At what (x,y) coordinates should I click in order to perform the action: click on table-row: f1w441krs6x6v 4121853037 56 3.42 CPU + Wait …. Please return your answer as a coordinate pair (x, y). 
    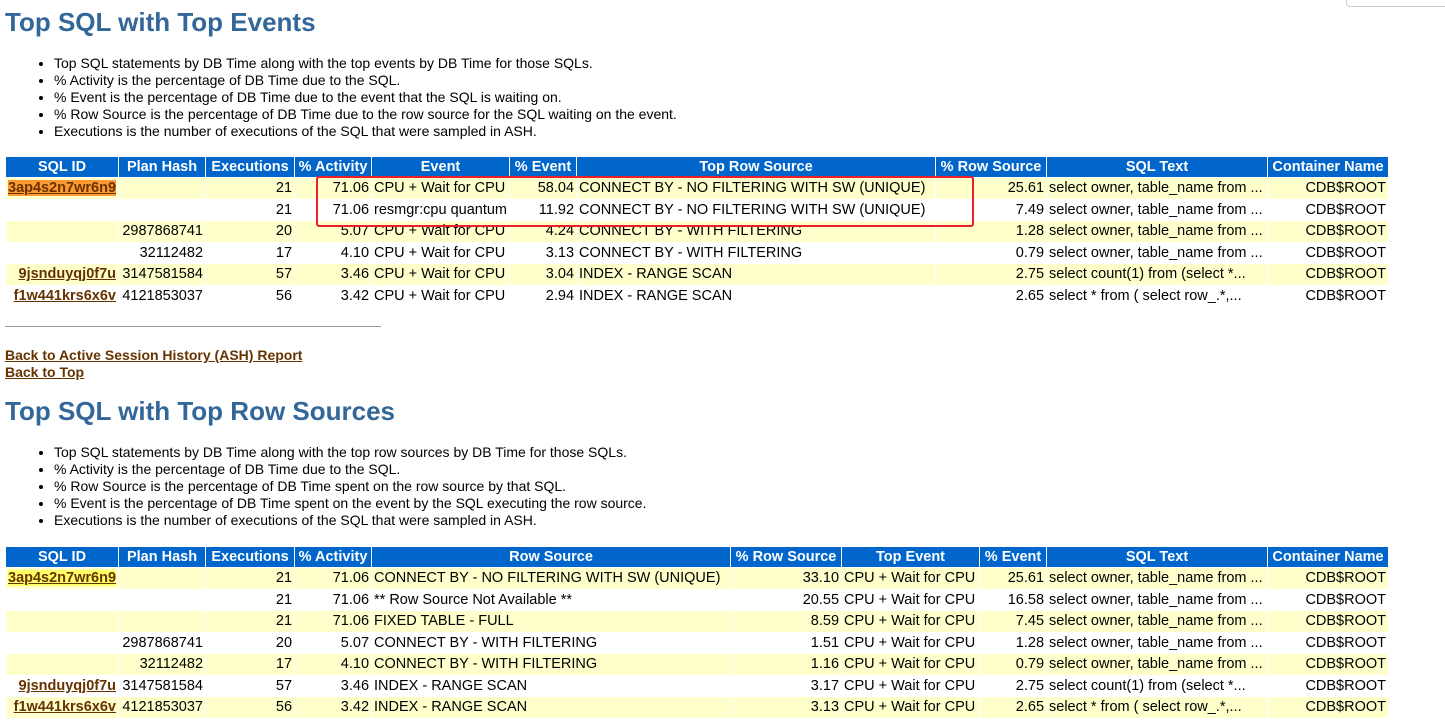
    Looking at the image, I should click on (697, 295).